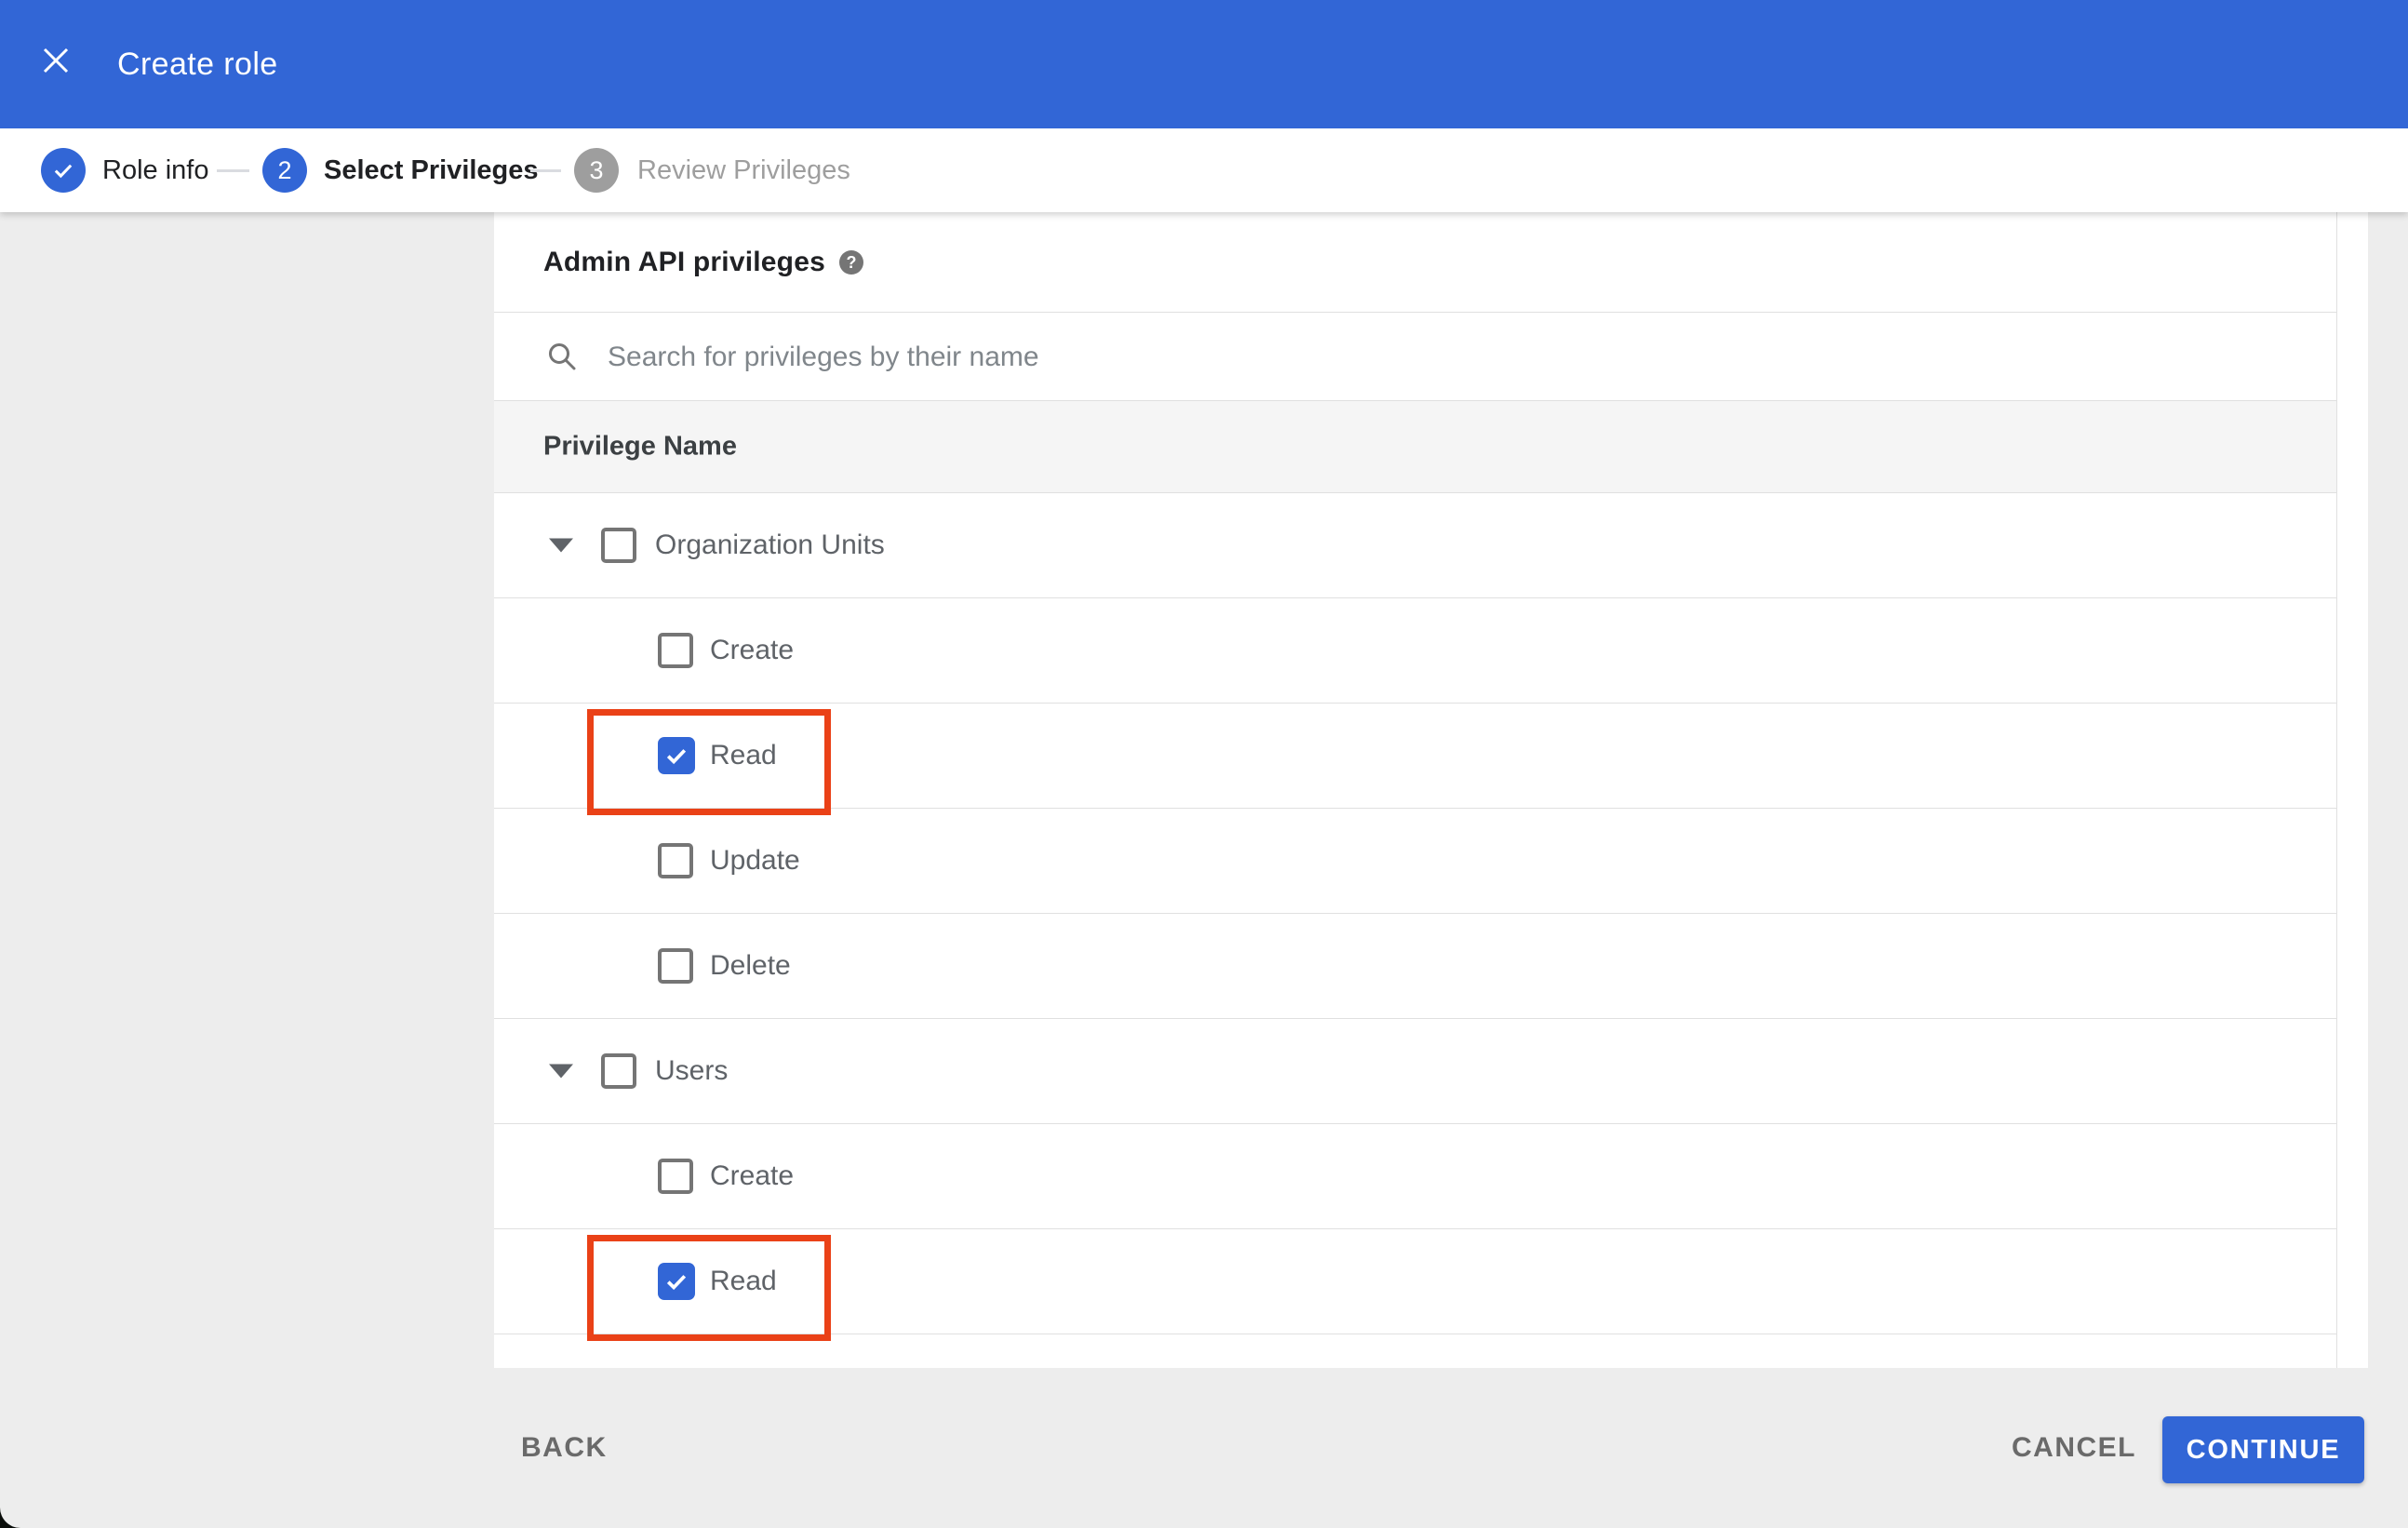  I want to click on table-row-group: Organization Units, so click(1415, 545).